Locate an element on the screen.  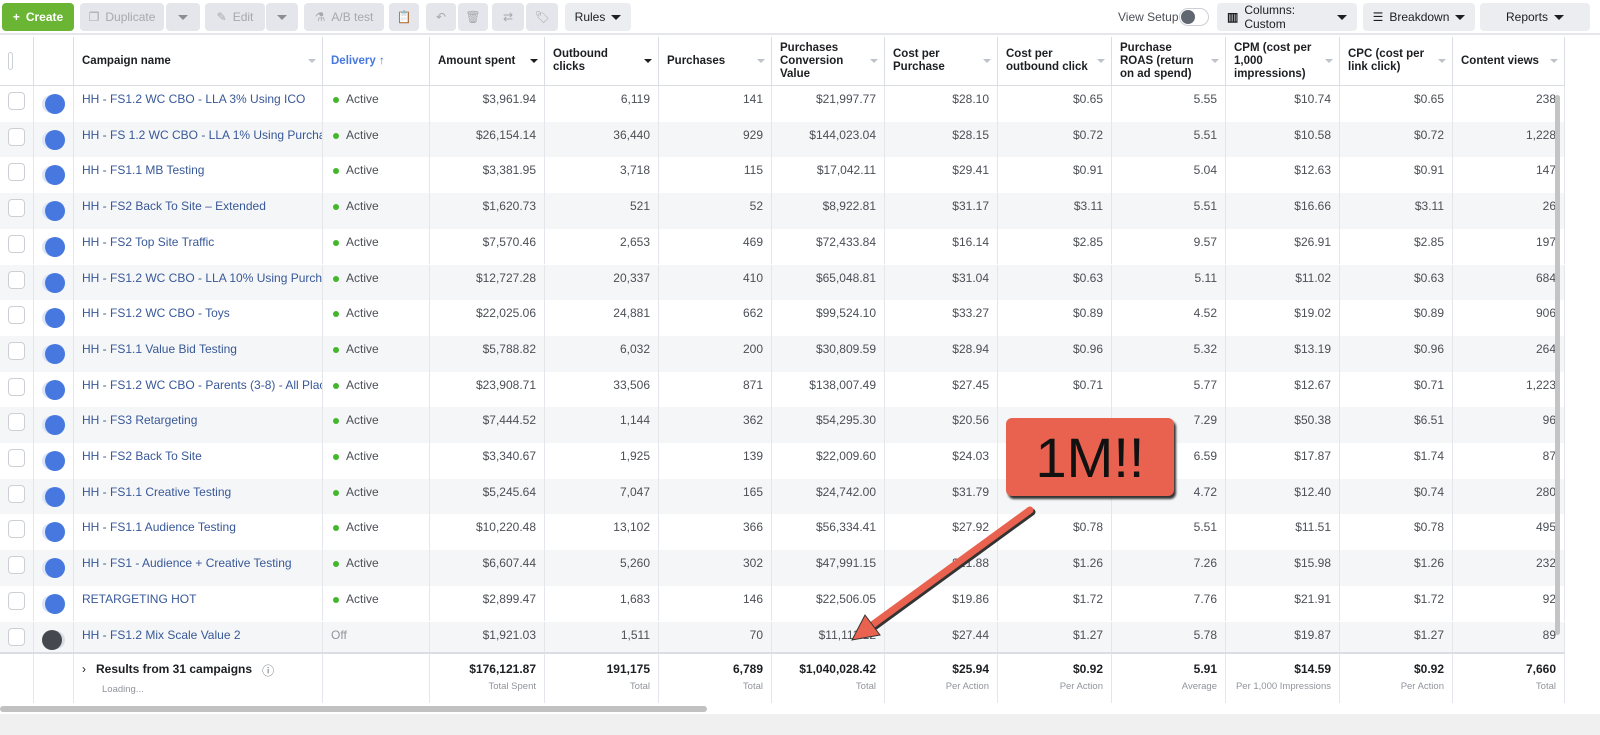
breakdown-button: ☰ Breakdown is located at coordinates (1419, 17).